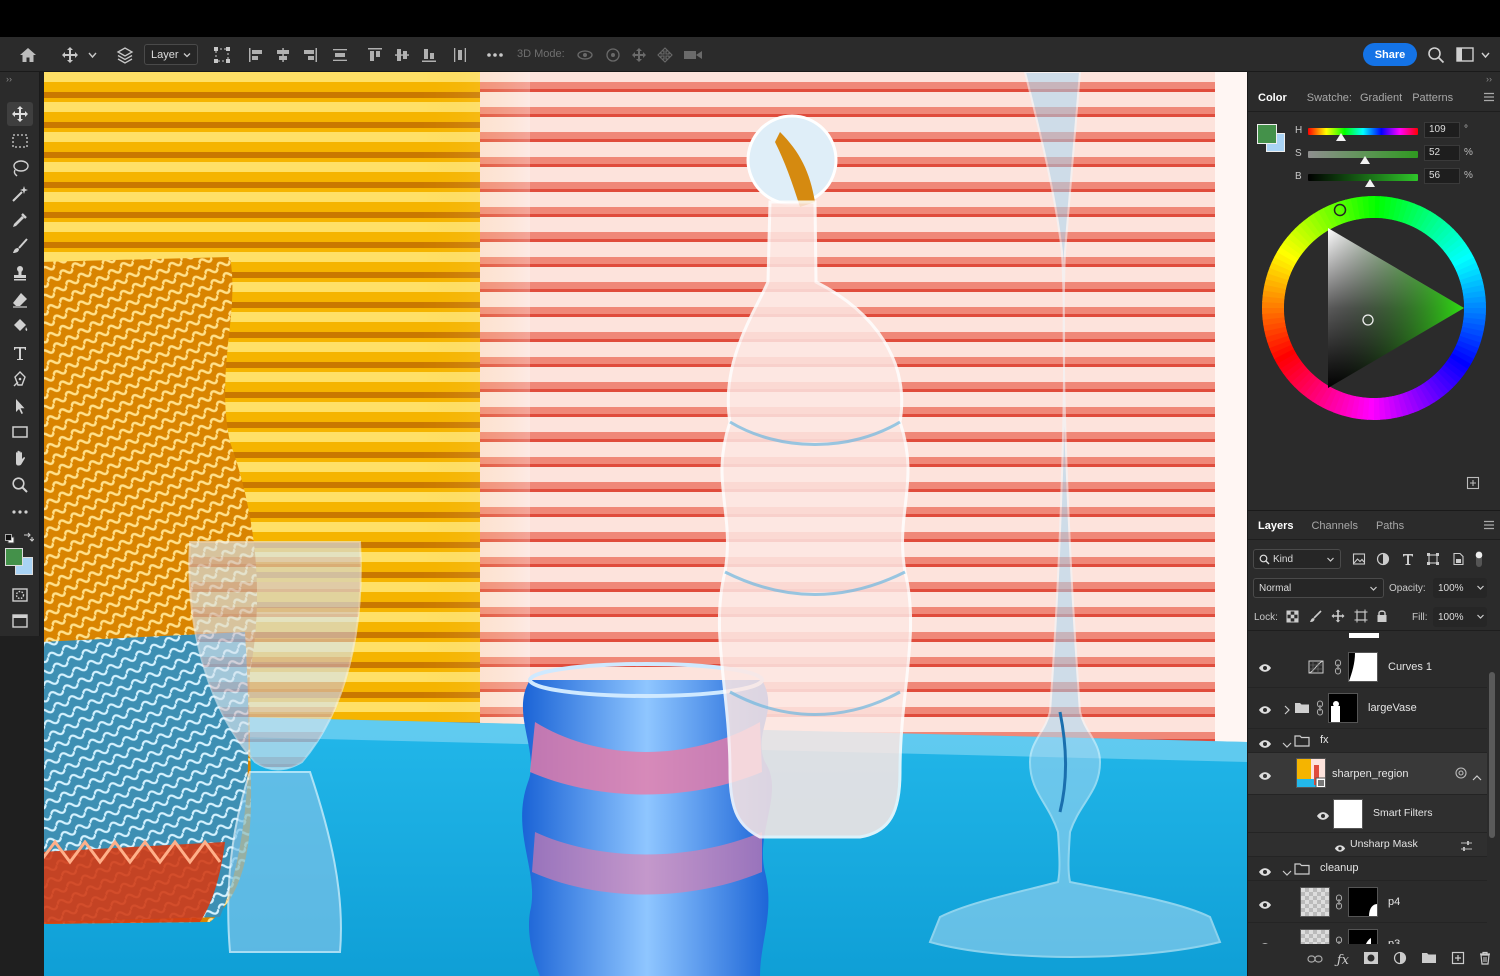 The width and height of the screenshot is (1500, 976). I want to click on tab-layers: Layers, so click(1275, 526).